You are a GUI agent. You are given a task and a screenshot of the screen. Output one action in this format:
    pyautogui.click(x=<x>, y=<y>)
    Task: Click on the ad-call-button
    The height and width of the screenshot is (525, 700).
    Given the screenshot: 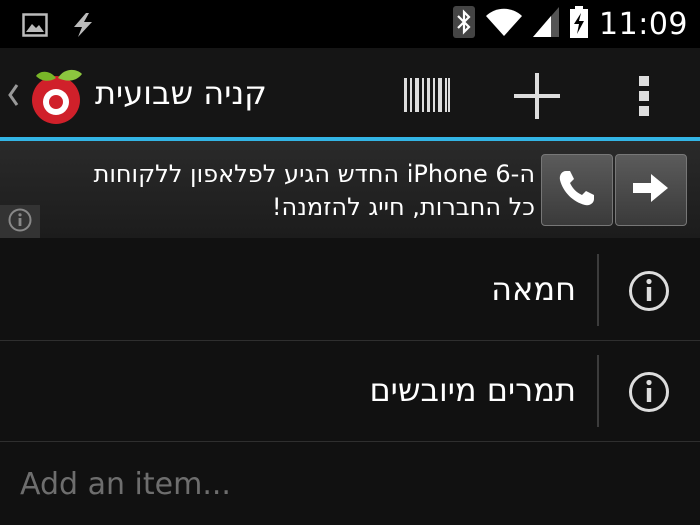 What is the action you would take?
    pyautogui.click(x=577, y=190)
    